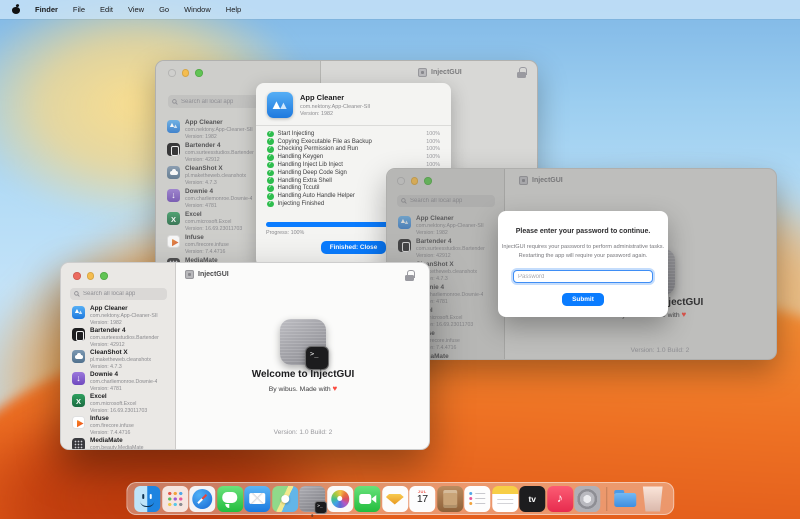 This screenshot has height=519, width=800. What do you see at coordinates (121, 360) in the screenshot?
I see `app-bundle: pl.maketheweb.cleanshotx` at bounding box center [121, 360].